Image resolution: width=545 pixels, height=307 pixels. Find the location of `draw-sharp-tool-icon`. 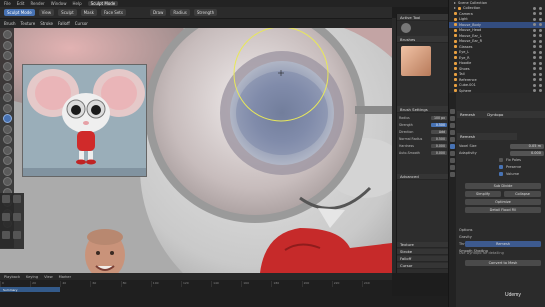

draw-sharp-tool-icon is located at coordinates (7, 45).